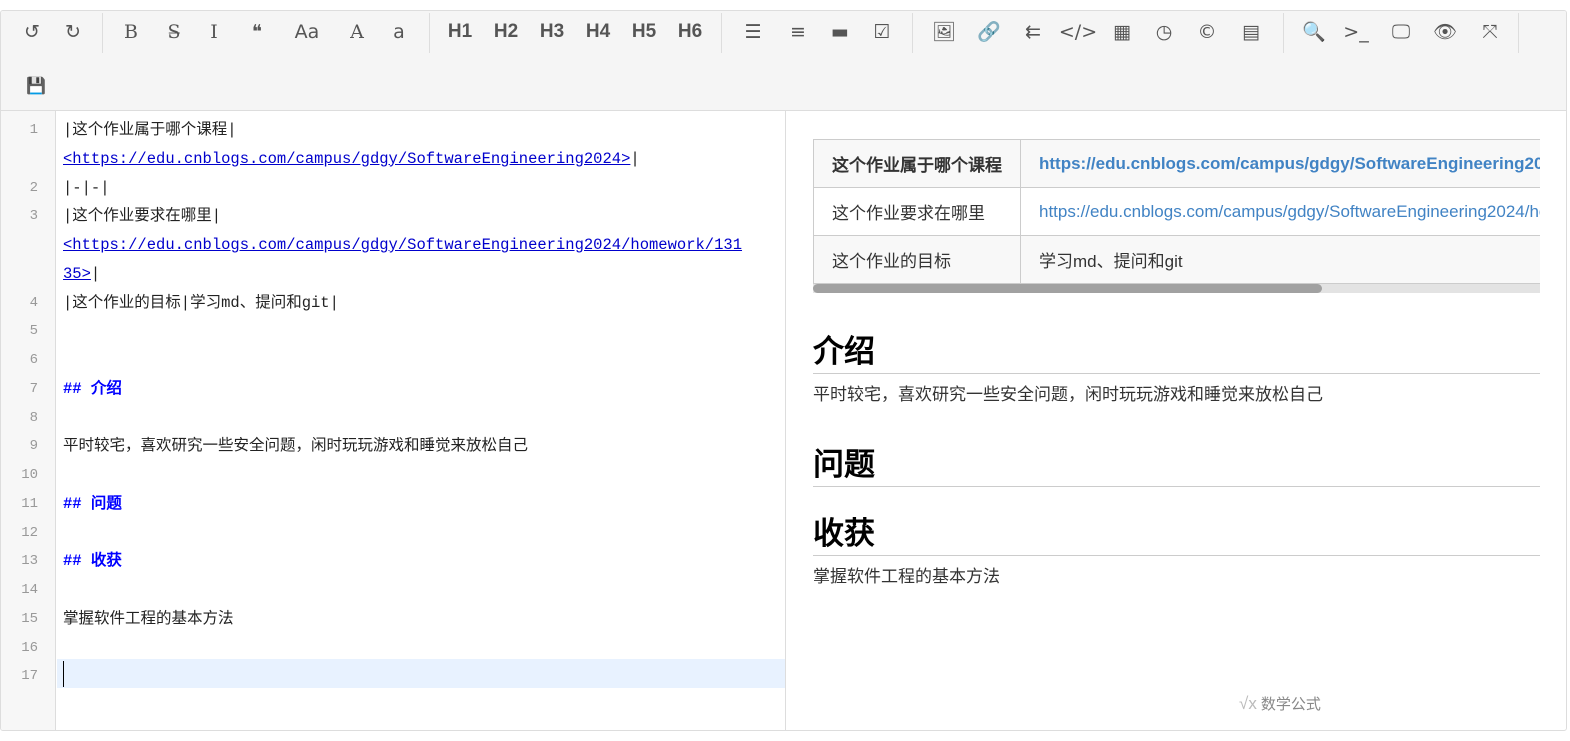 This screenshot has width=1570, height=741. I want to click on sqrt-icon: √x, so click(1248, 703).